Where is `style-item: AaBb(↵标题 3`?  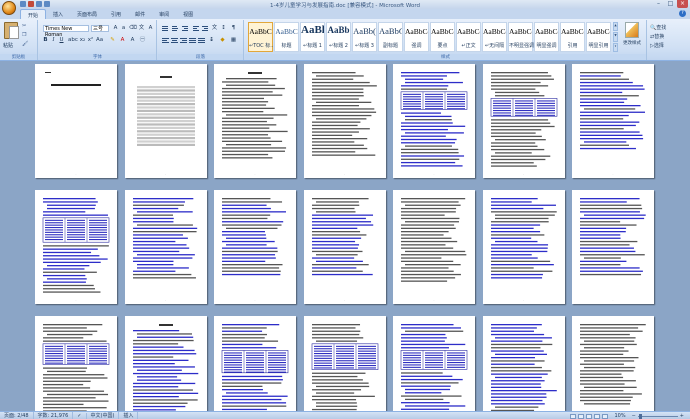 style-item: AaBb(↵标题 3 is located at coordinates (364, 37).